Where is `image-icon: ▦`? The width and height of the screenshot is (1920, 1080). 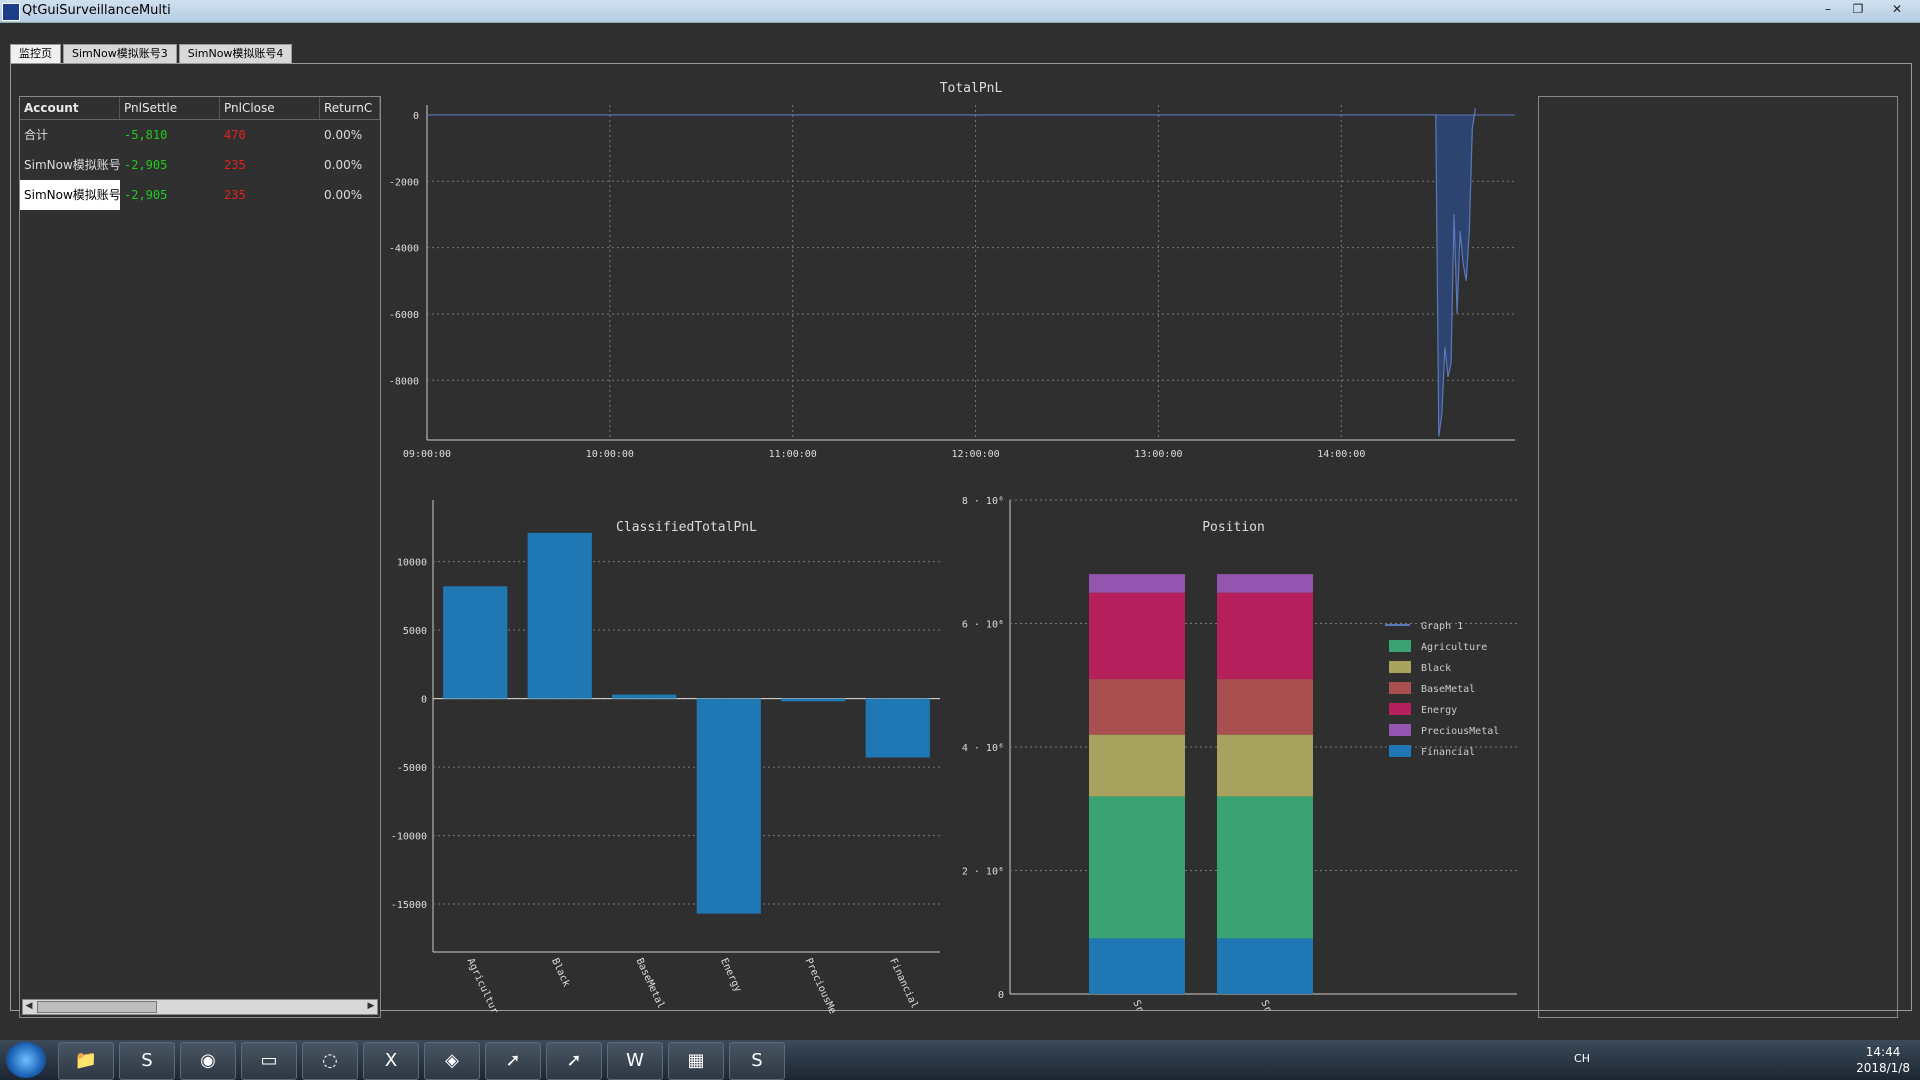 image-icon: ▦ is located at coordinates (696, 1061).